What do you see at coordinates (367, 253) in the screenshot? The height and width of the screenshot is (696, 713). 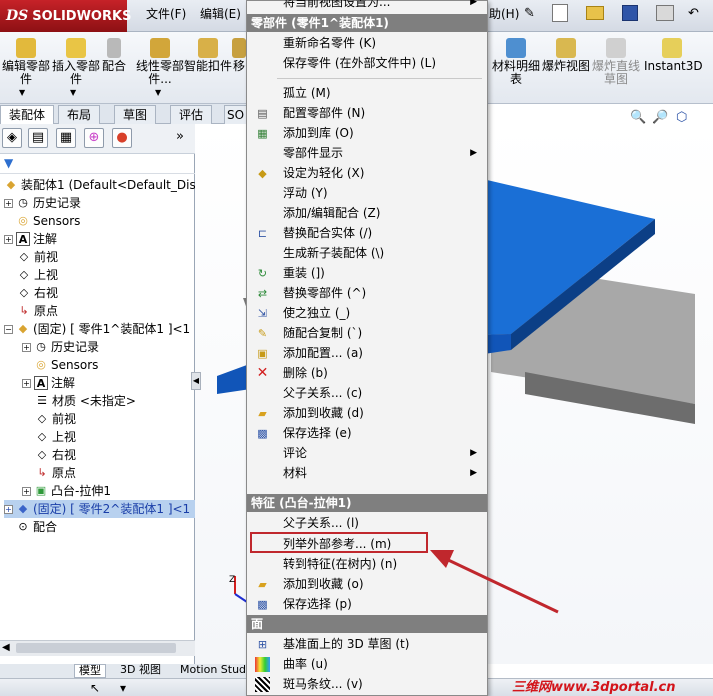 I see `menu-item-form-new-subassembly: 生成新子装配体 (\)` at bounding box center [367, 253].